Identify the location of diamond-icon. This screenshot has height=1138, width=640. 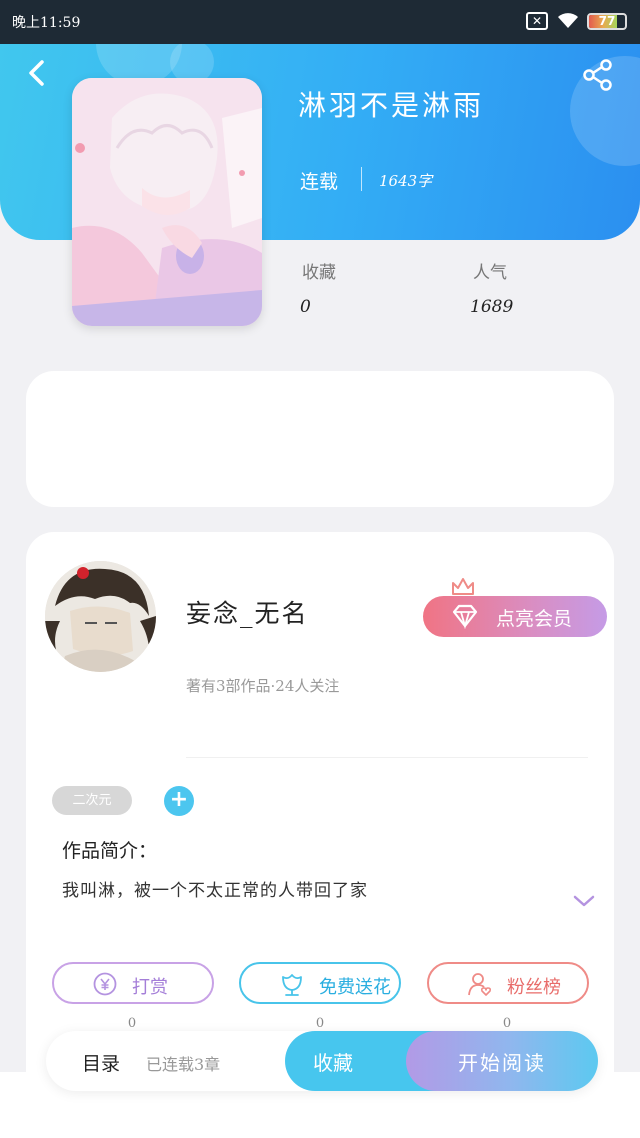
(465, 616).